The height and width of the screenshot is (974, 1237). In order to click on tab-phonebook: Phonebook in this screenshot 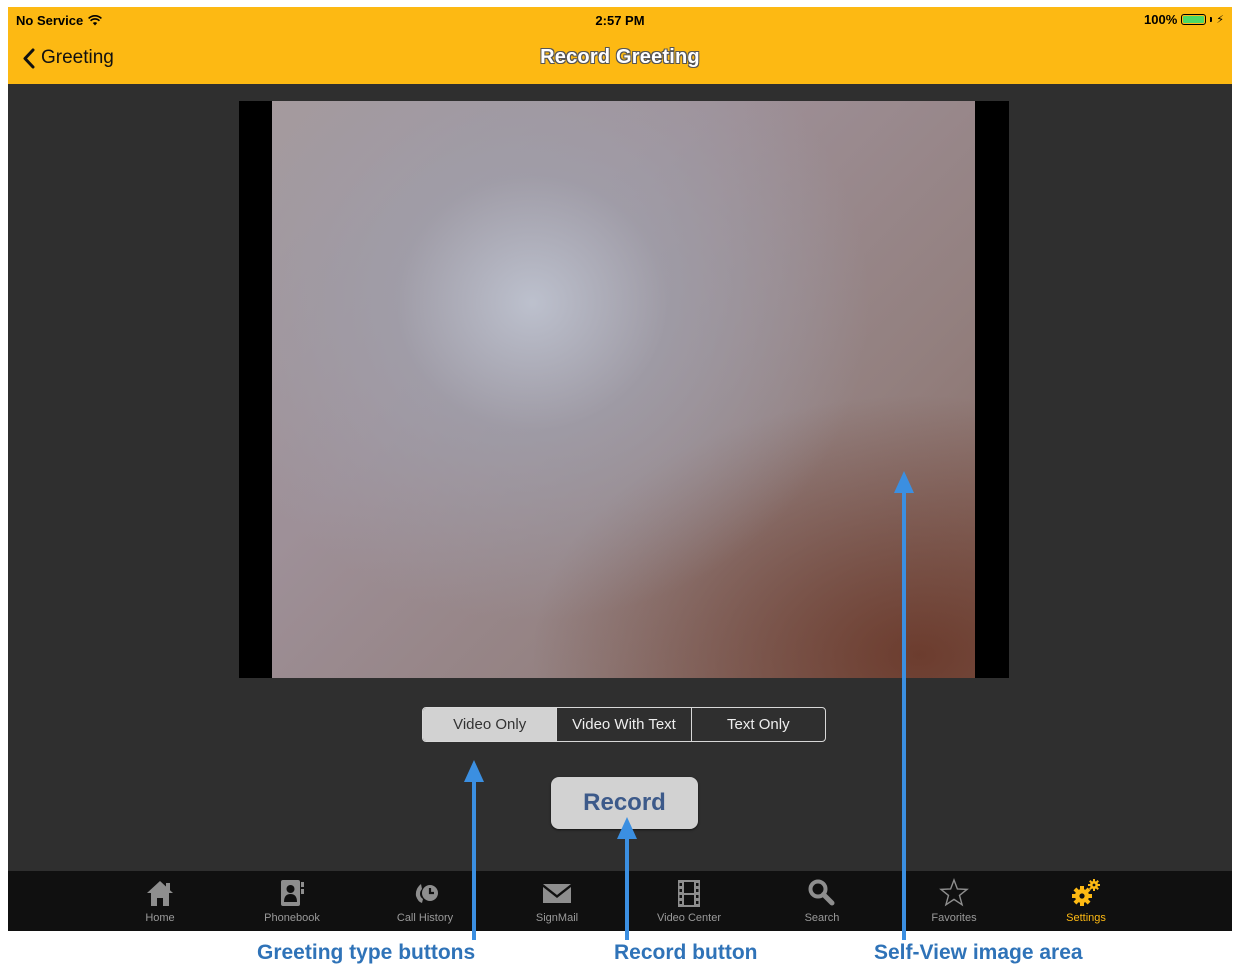, I will do `click(292, 901)`.